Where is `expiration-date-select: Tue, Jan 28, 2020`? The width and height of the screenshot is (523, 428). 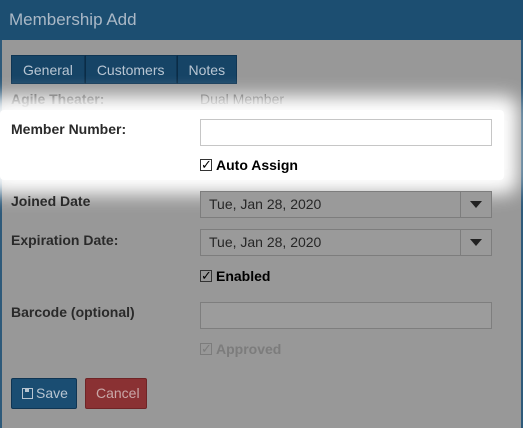
expiration-date-select: Tue, Jan 28, 2020 is located at coordinates (346, 242).